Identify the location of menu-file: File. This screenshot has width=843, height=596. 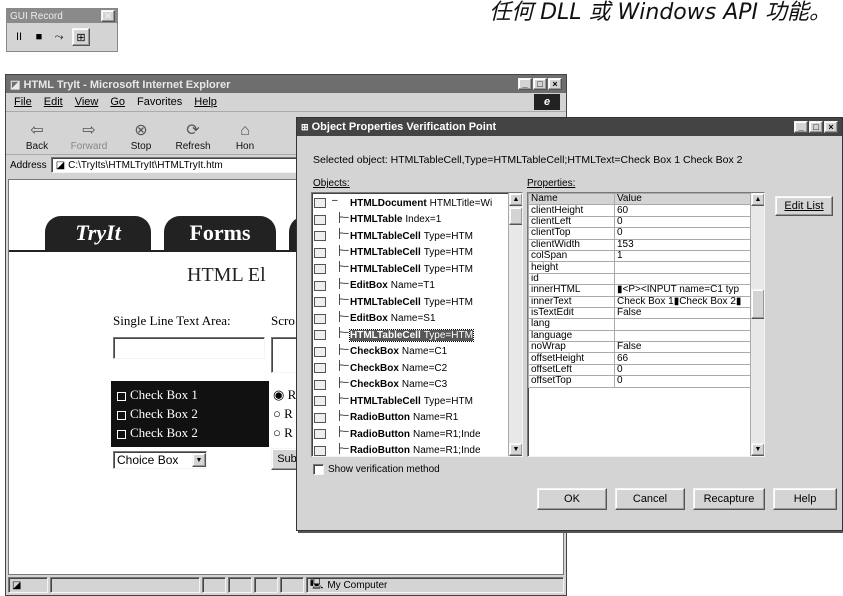
(23, 102).